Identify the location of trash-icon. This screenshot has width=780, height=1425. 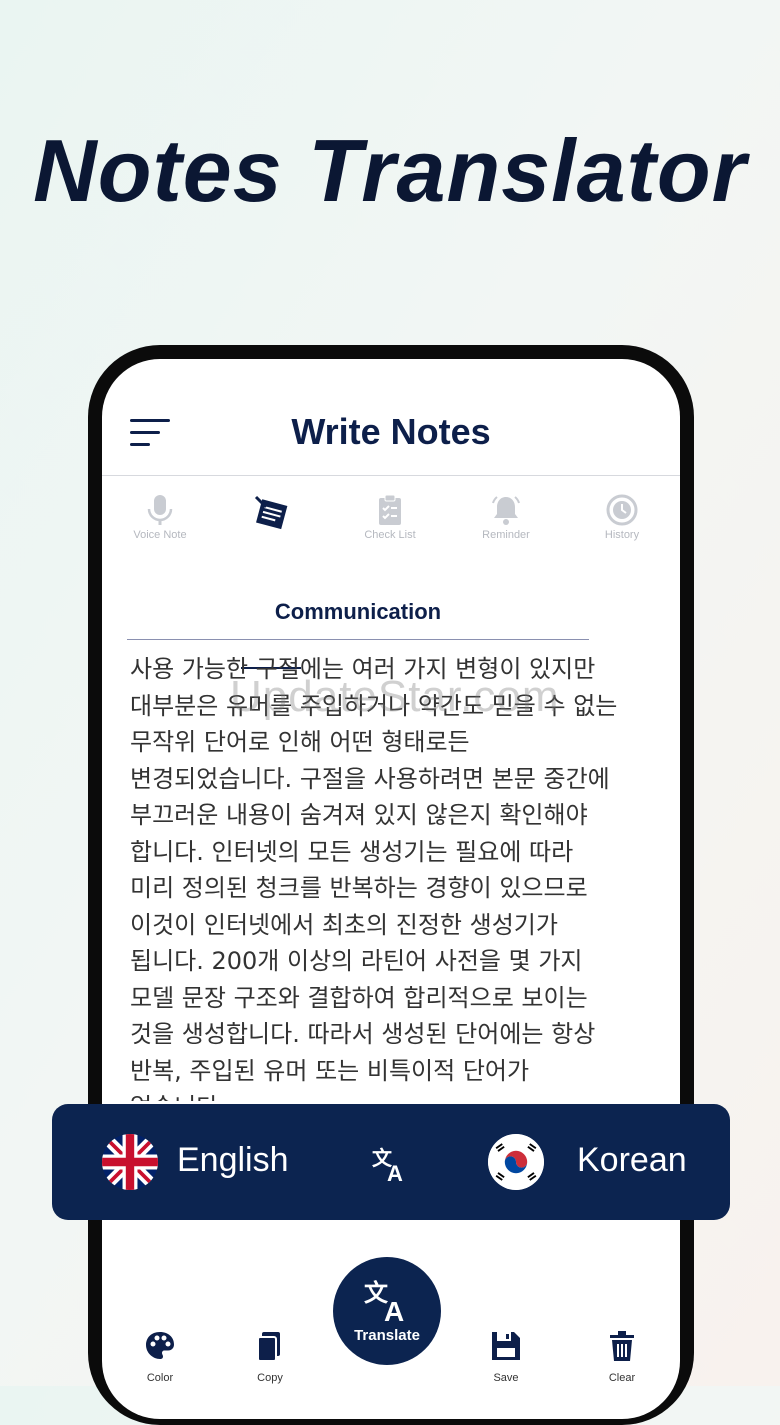
(622, 1346).